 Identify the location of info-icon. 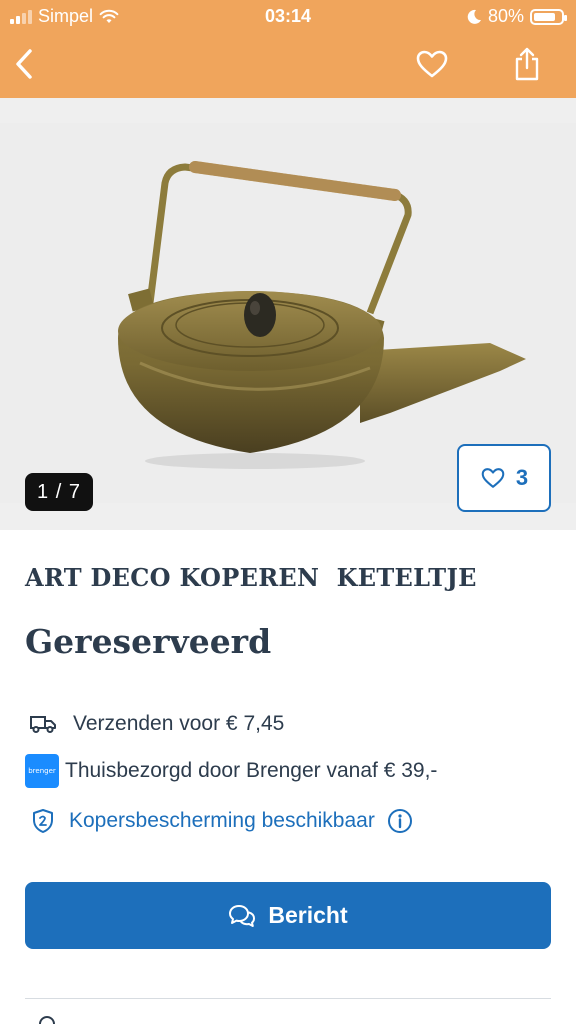
(400, 821).